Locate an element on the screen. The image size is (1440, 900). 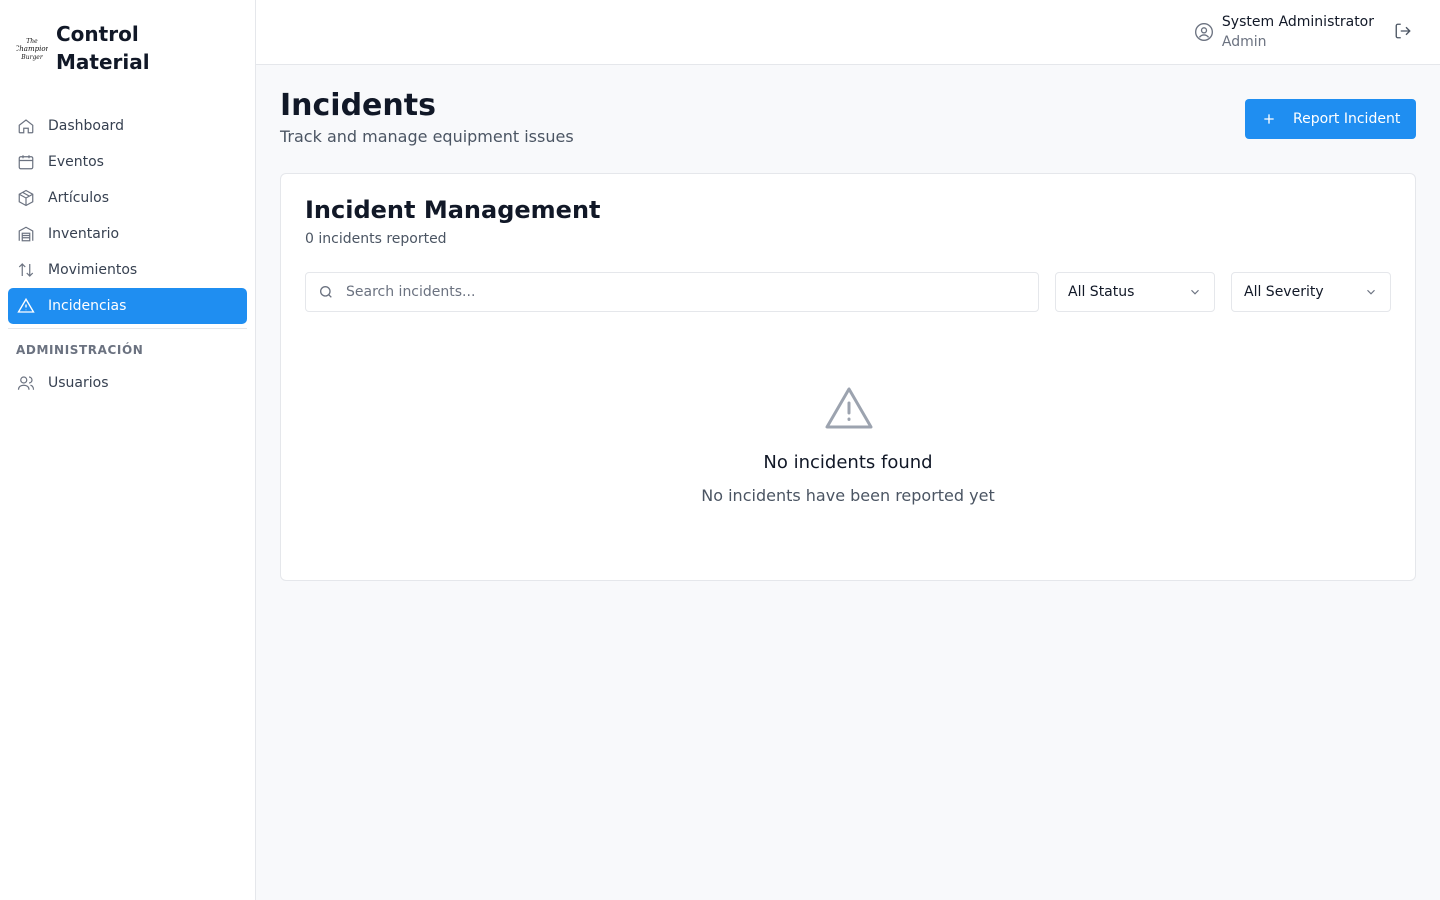
sidebar-item-label: Movimientos is located at coordinates (93, 270).